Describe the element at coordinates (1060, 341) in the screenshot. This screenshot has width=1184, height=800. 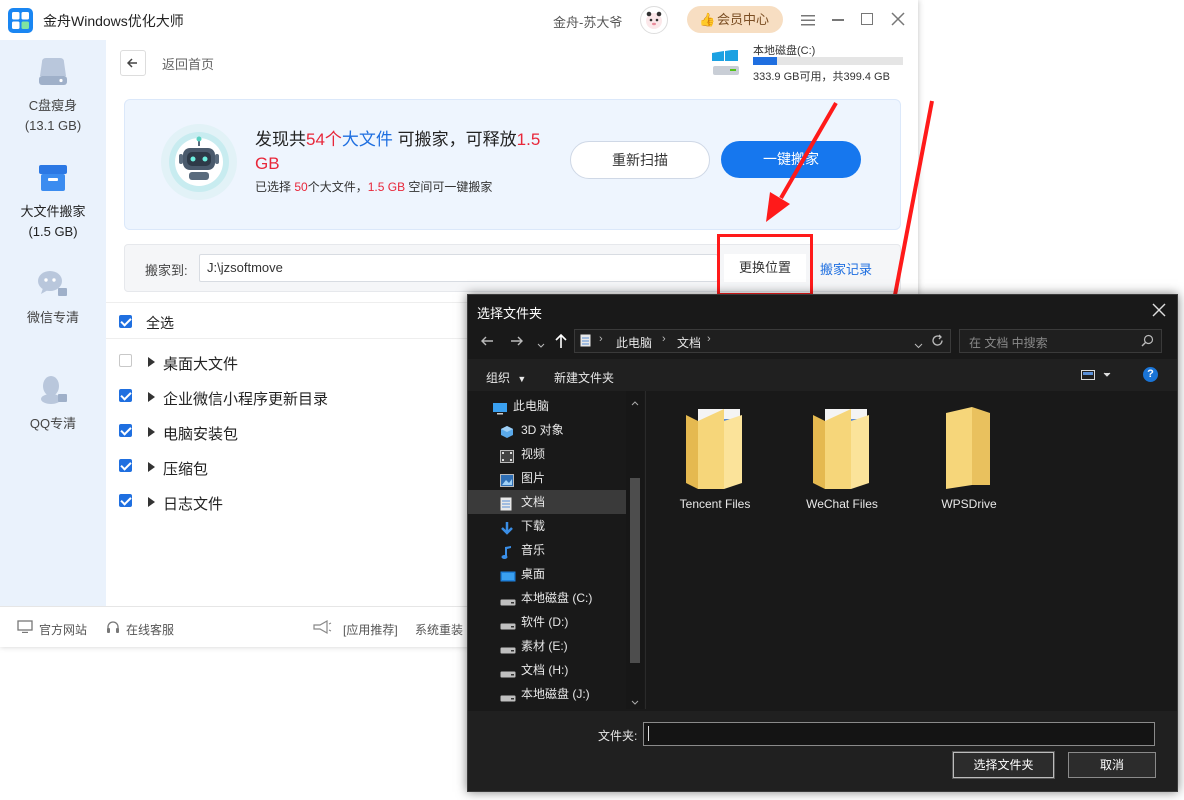
I see `search-input: 在 文档 中搜索` at that location.